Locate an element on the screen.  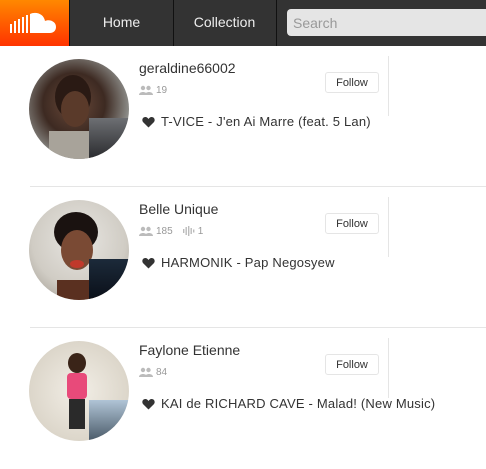
username-link: Faylone Etienne is located at coordinates (189, 350).